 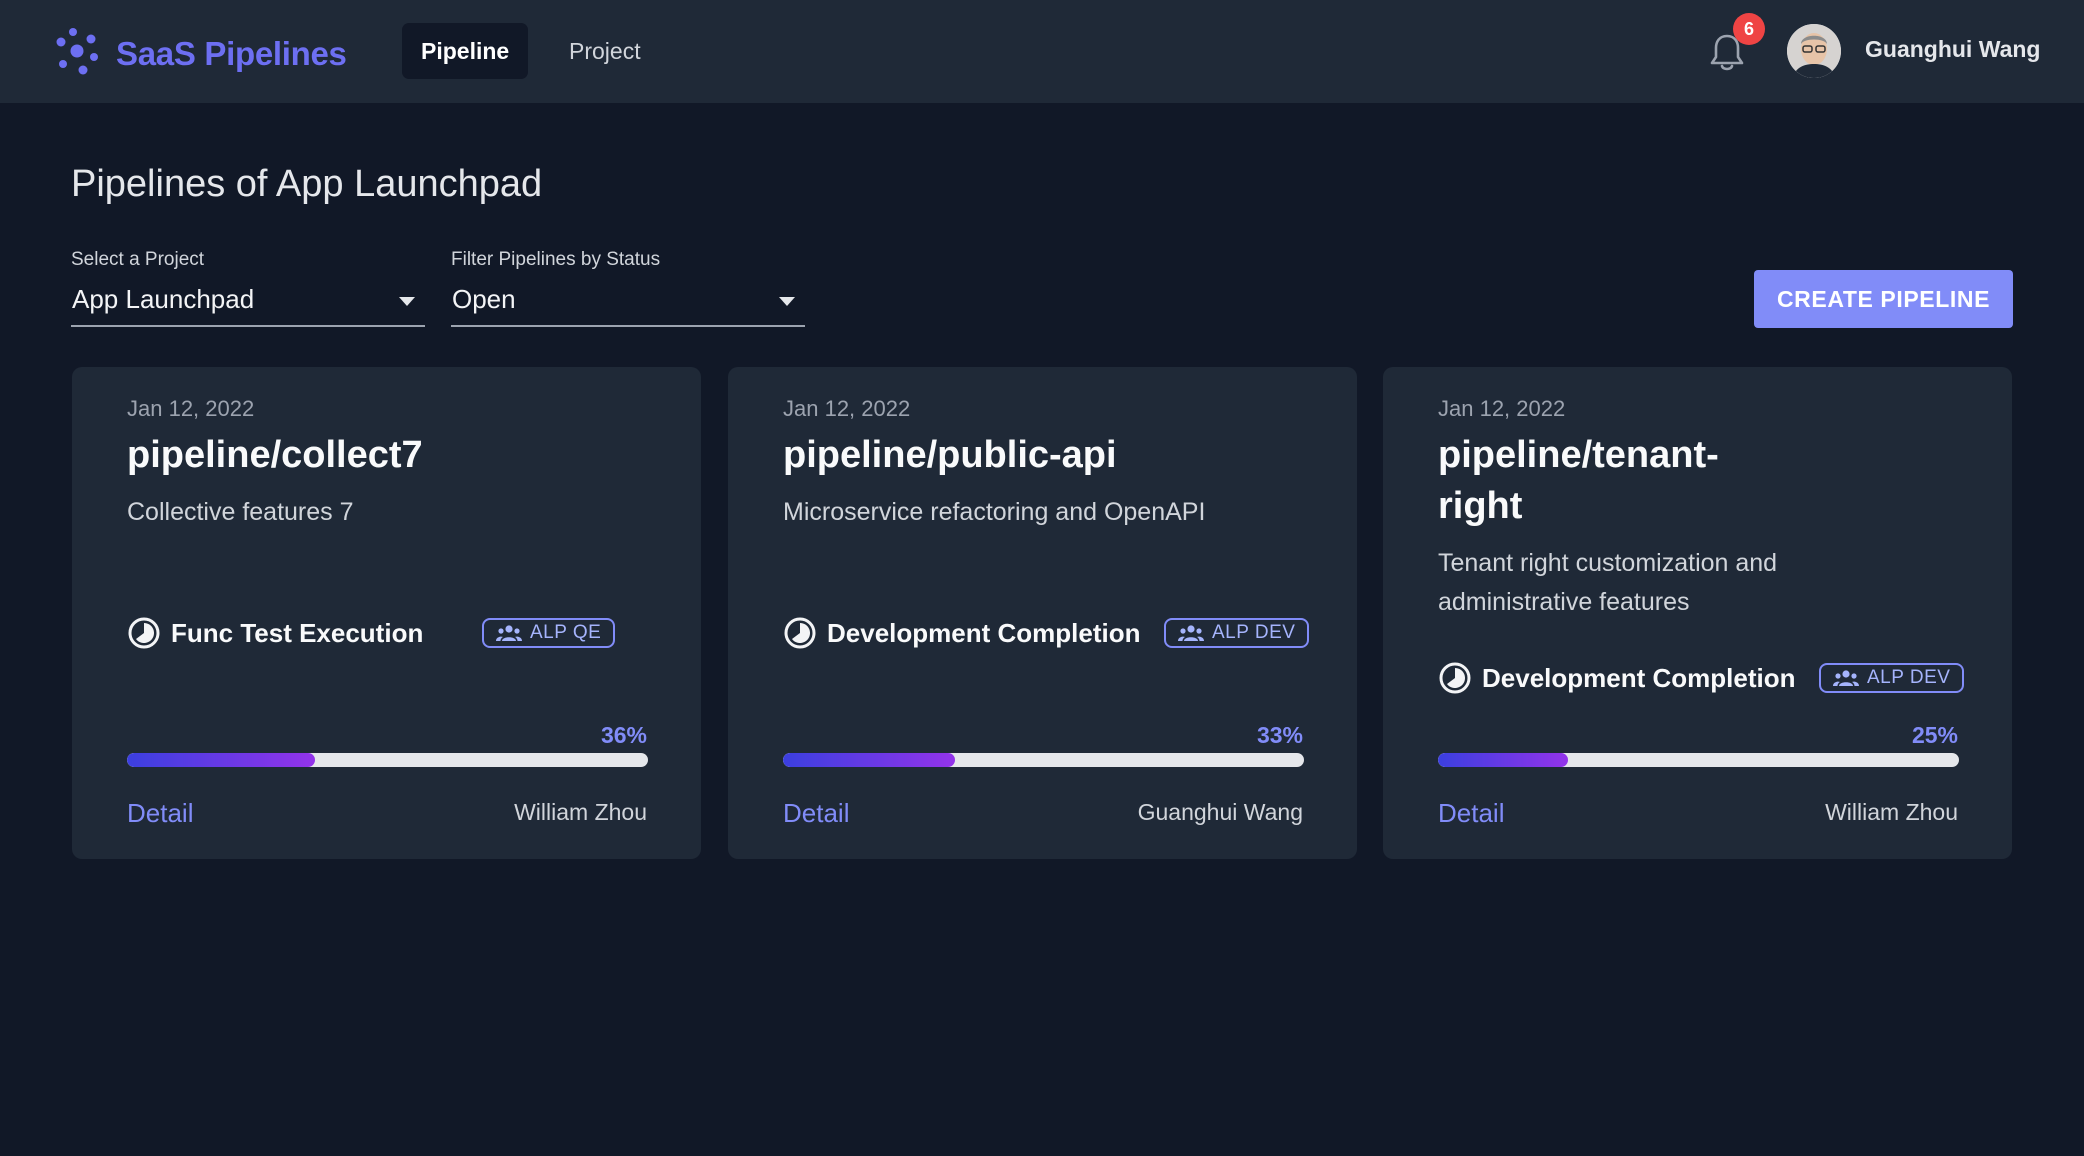 I want to click on project-select: Select a Project App Launchpad, so click(x=248, y=288).